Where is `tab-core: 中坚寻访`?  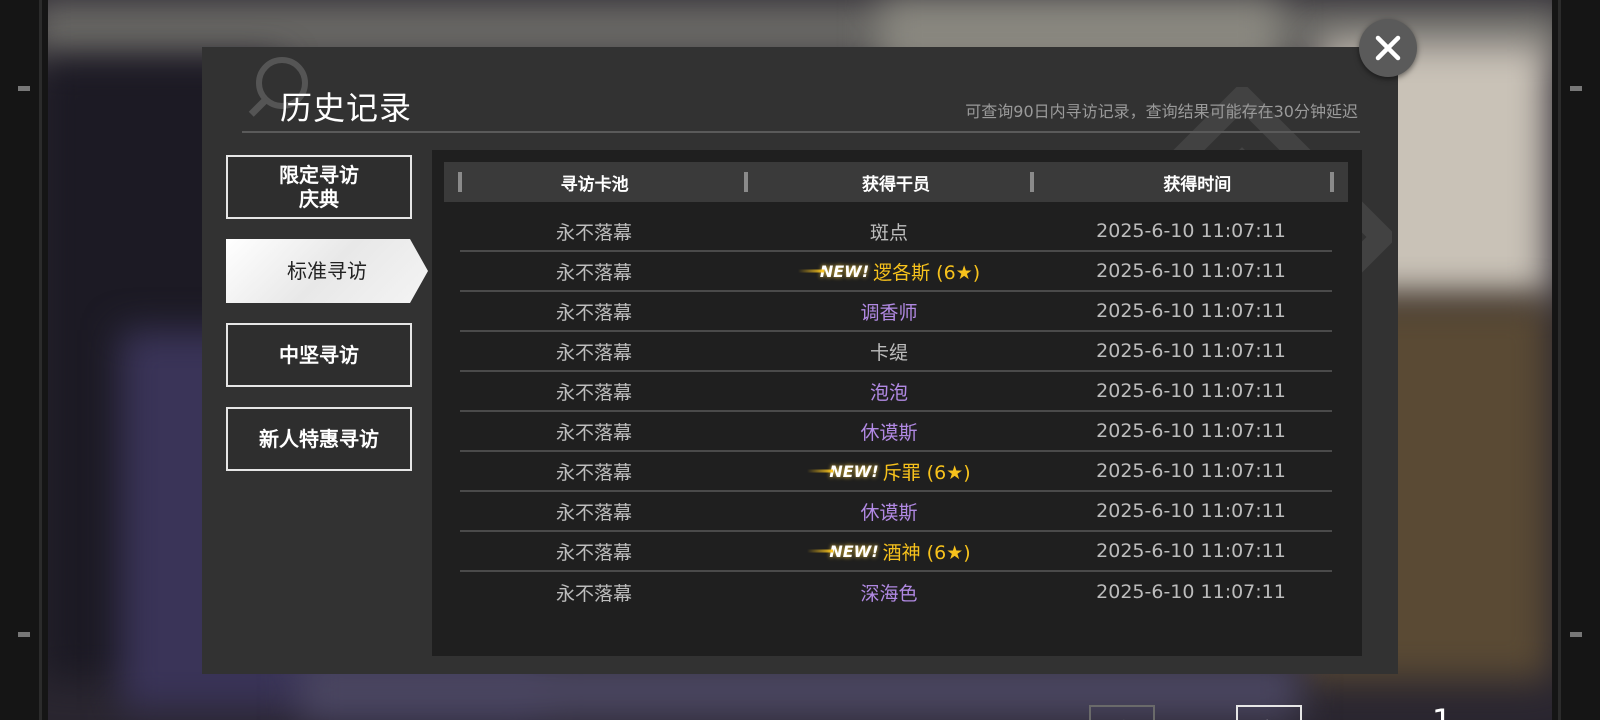
tab-core: 中坚寻访 is located at coordinates (319, 355).